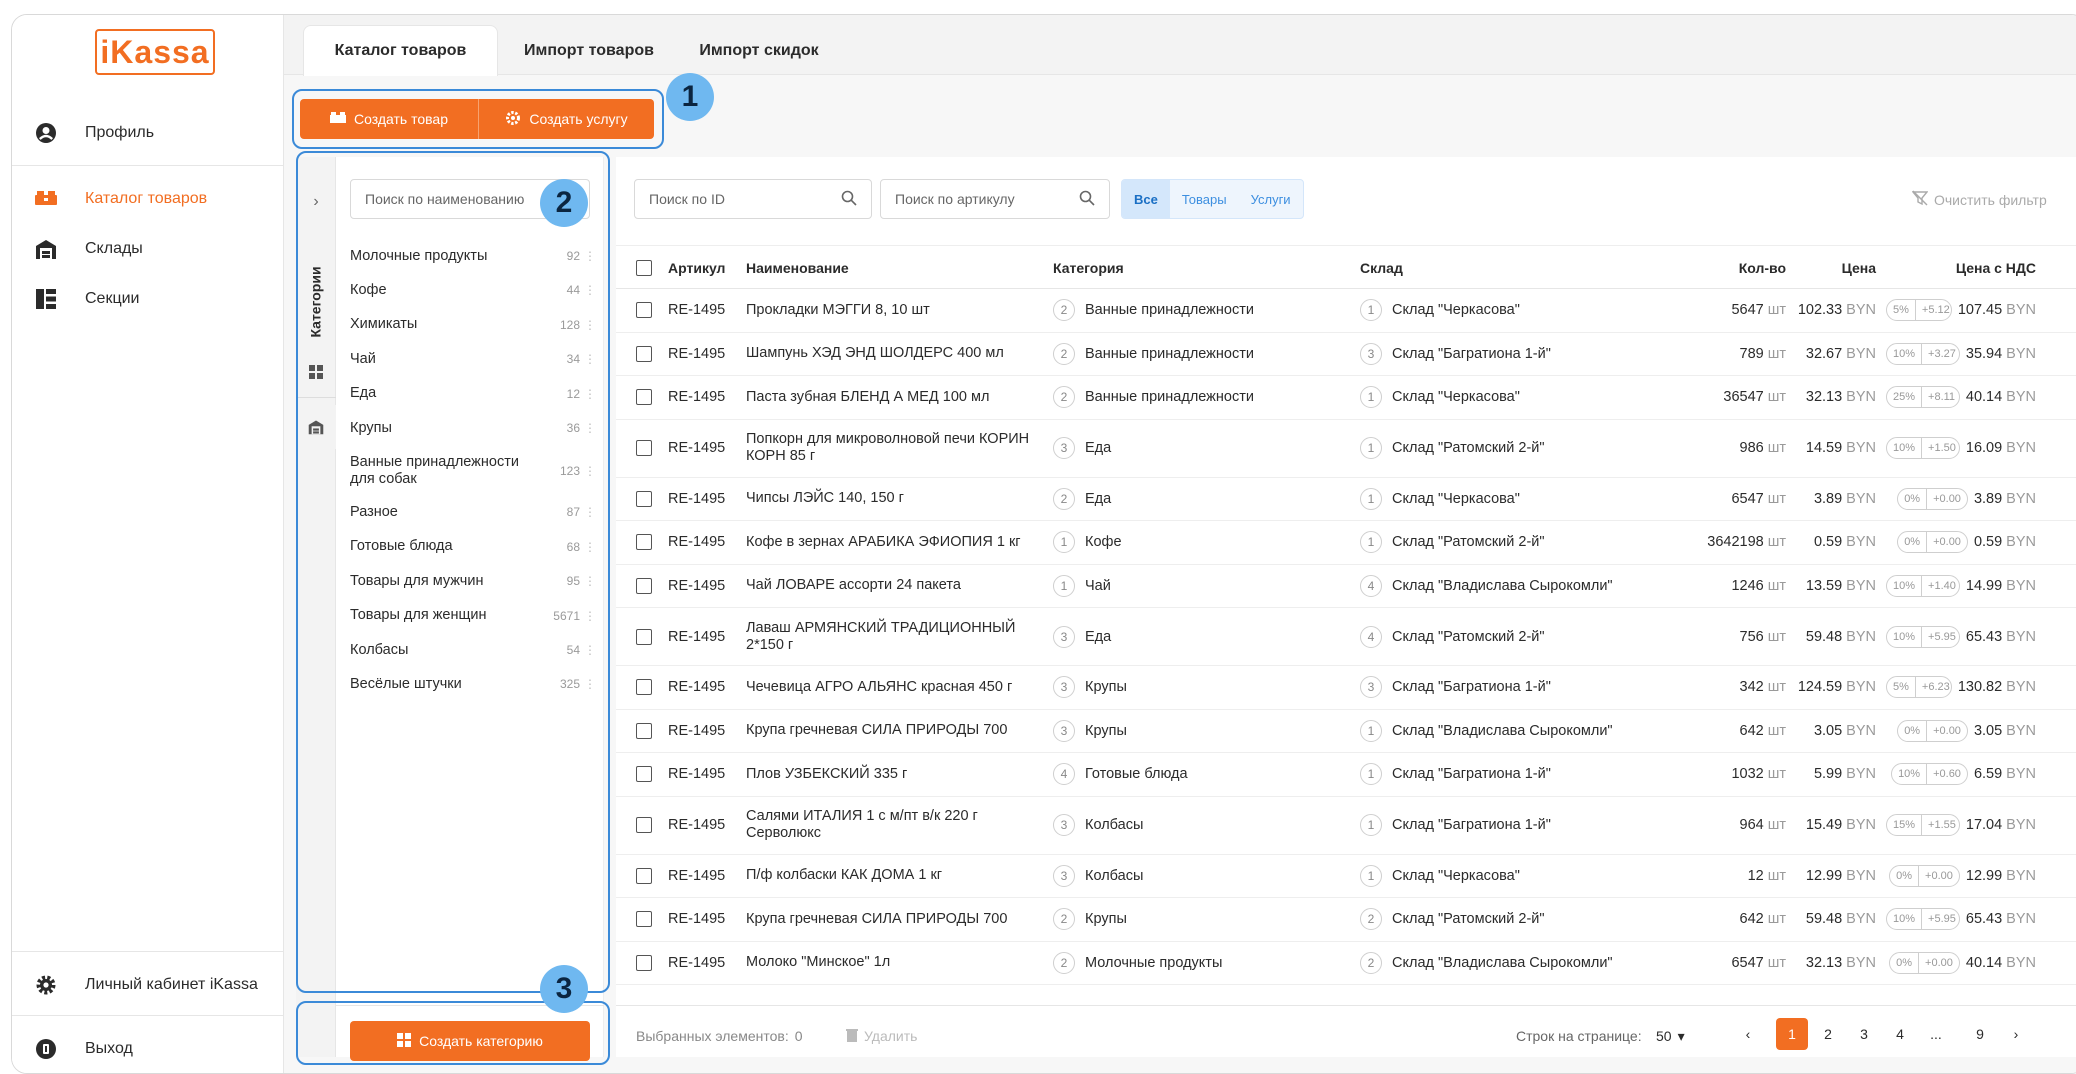 The image size is (2076, 1074). I want to click on trash-icon, so click(852, 1036).